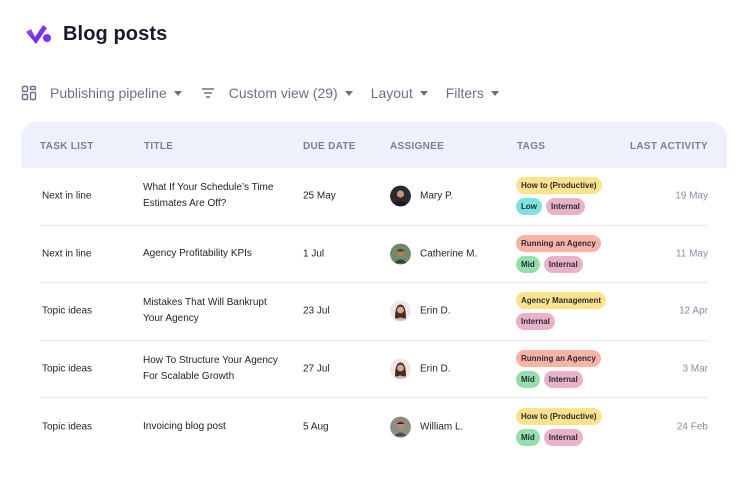  What do you see at coordinates (207, 93) in the screenshot?
I see `sort-lines-icon` at bounding box center [207, 93].